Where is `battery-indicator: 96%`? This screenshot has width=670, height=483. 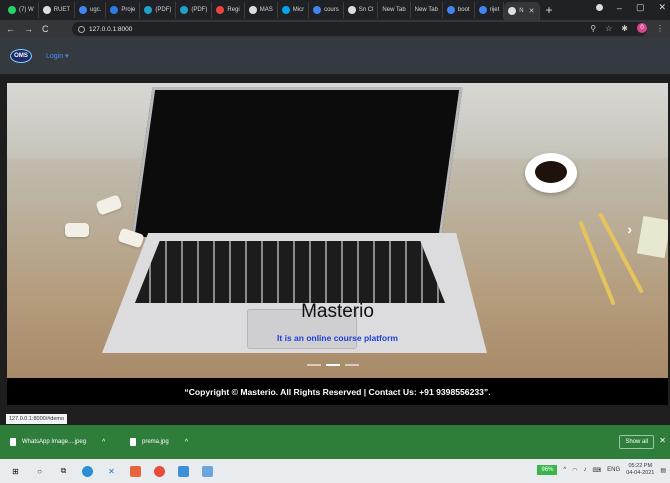
battery-indicator: 96% is located at coordinates (547, 470).